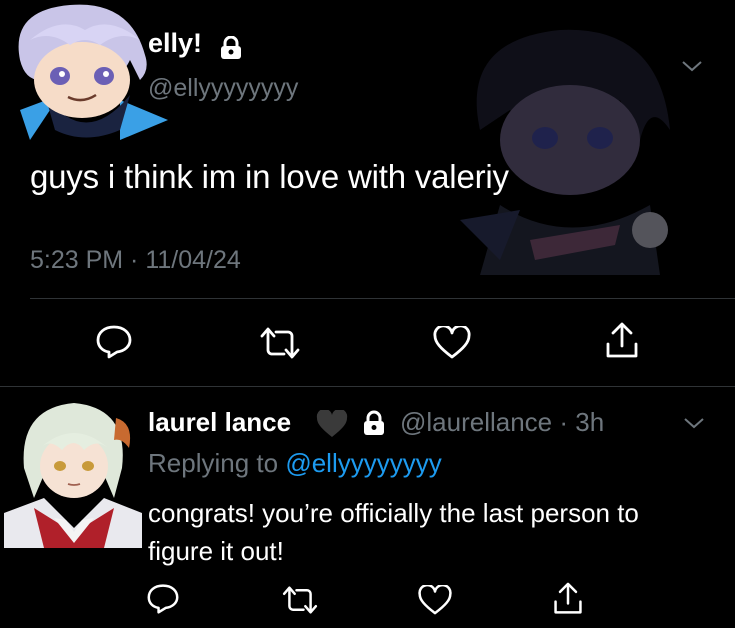 This screenshot has width=735, height=628. Describe the element at coordinates (565, 150) in the screenshot. I see `background-sticker` at that location.